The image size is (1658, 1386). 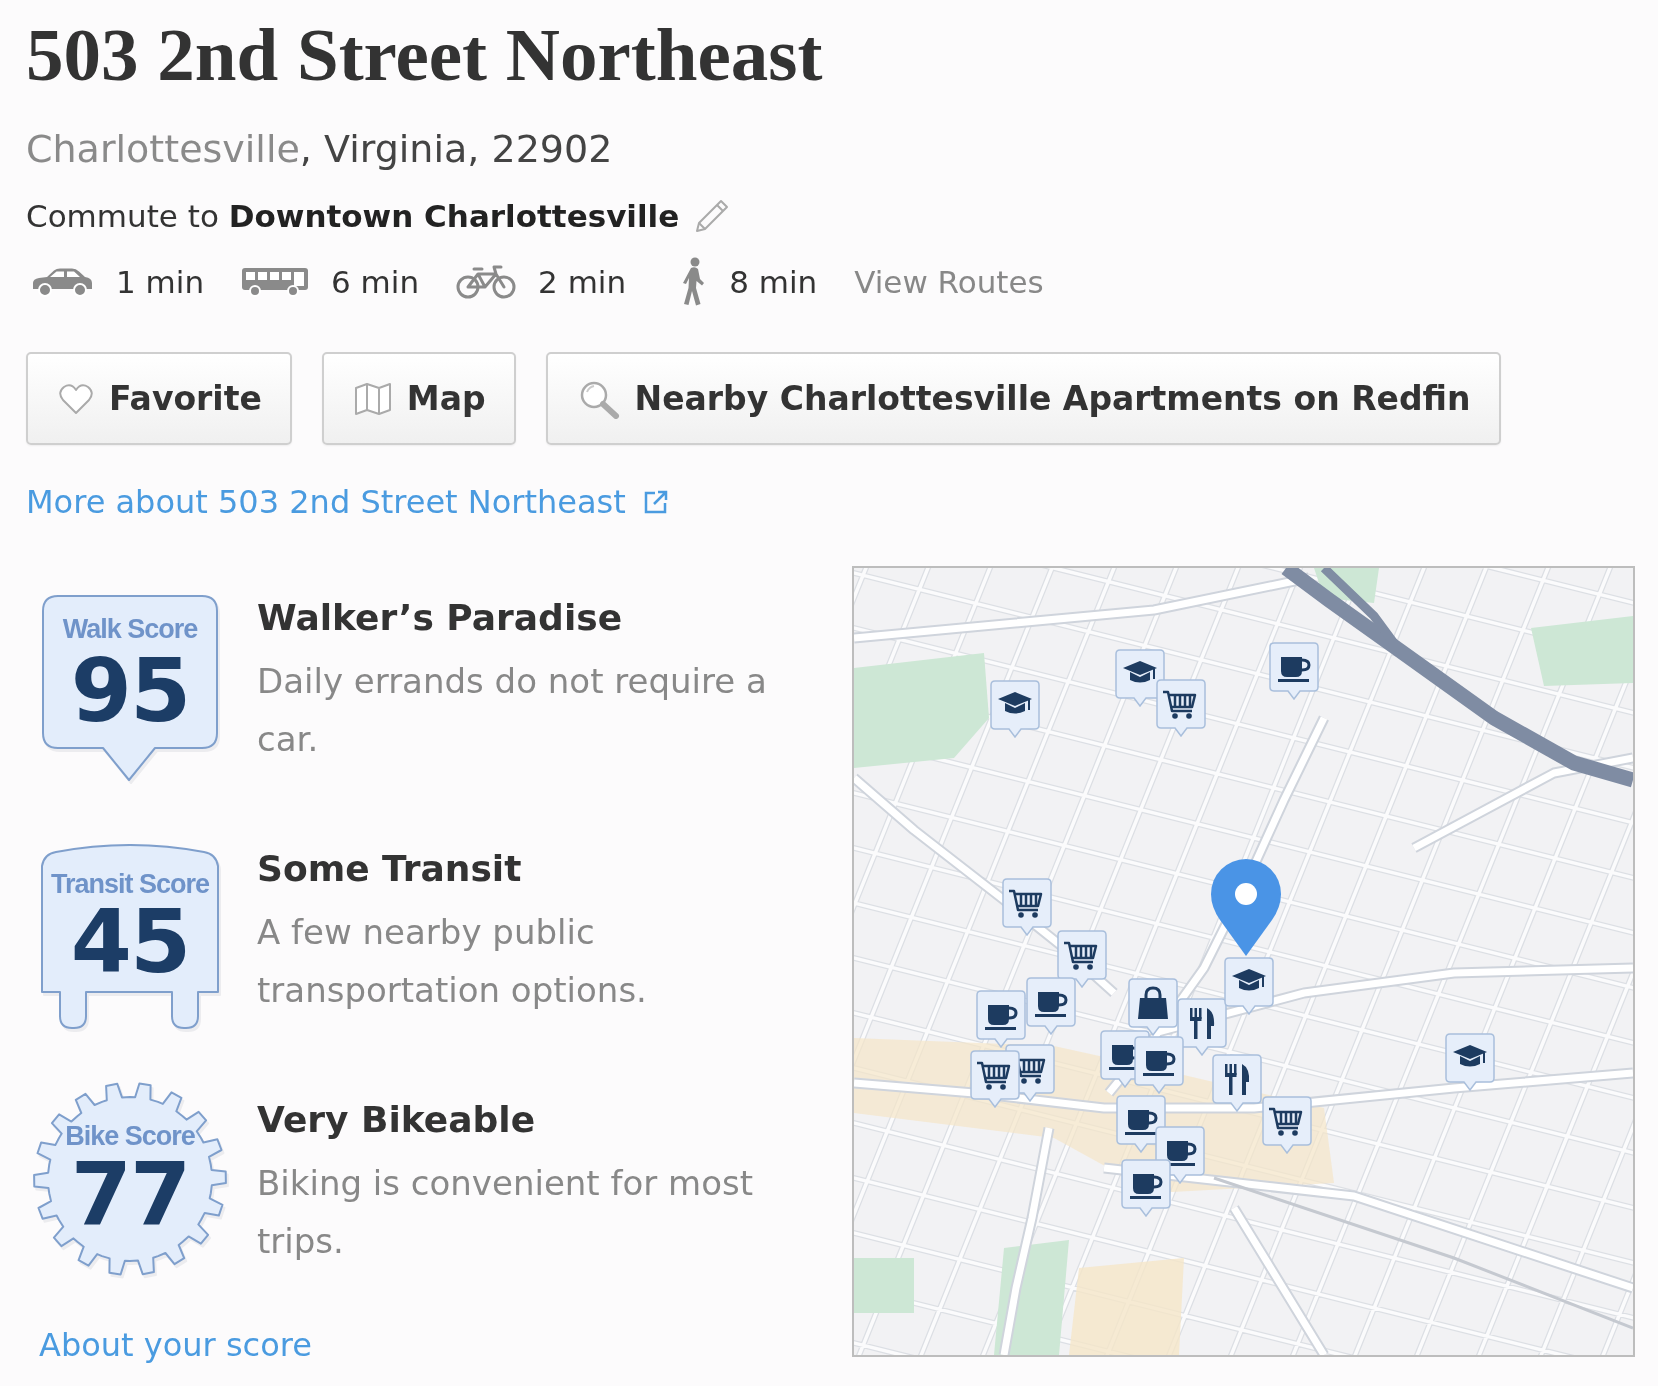 What do you see at coordinates (396, 1120) in the screenshot?
I see `score-heading: Very Bikeable` at bounding box center [396, 1120].